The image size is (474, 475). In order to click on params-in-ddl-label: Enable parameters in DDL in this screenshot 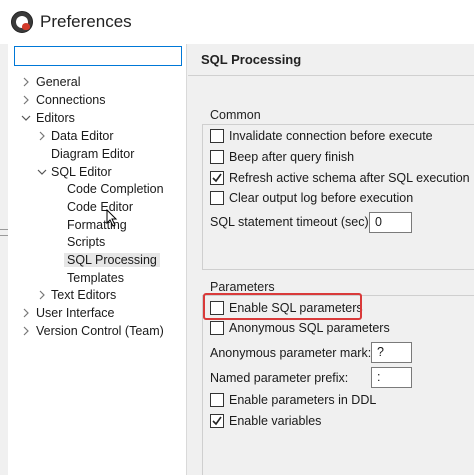, I will do `click(303, 400)`.